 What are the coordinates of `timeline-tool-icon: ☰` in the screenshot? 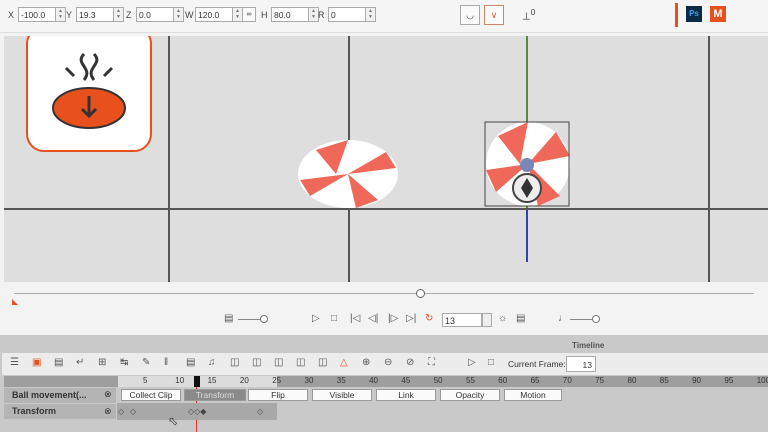 It's located at (14, 362).